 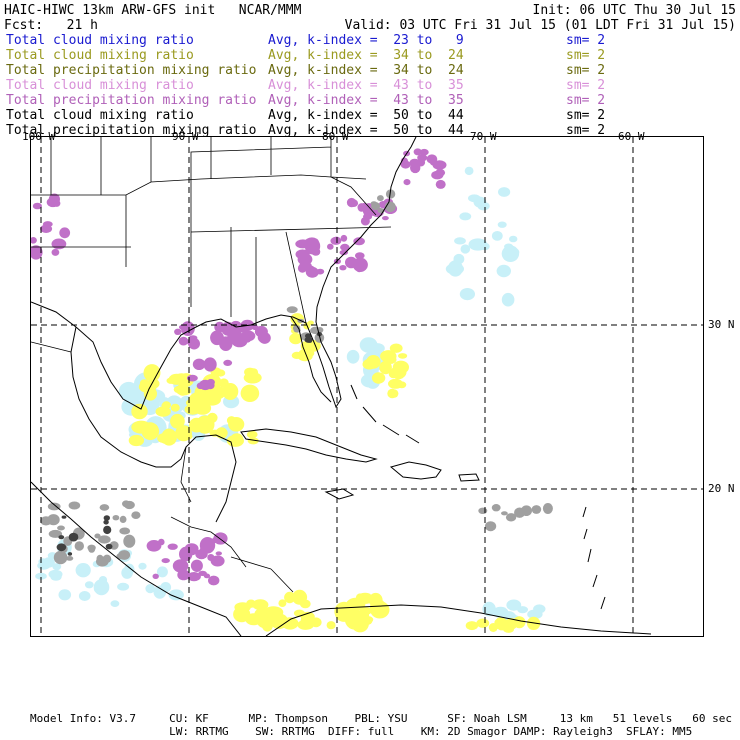 What do you see at coordinates (51, 25) in the screenshot?
I see `forecast-hour: Fcst: 21 h` at bounding box center [51, 25].